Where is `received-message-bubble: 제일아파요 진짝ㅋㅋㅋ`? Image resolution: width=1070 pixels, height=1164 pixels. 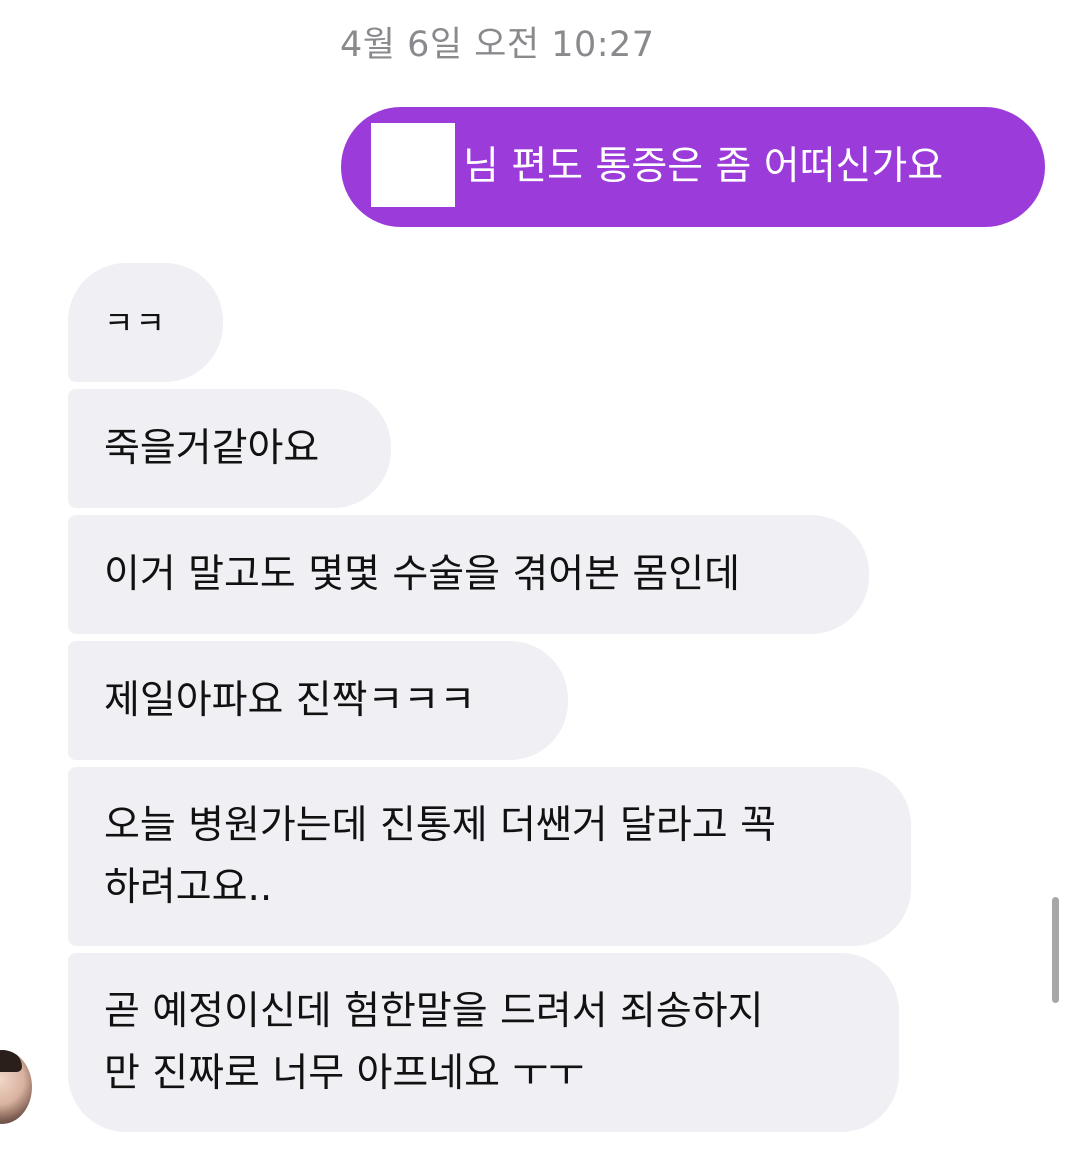 received-message-bubble: 제일아파요 진짝ㅋㅋㅋ is located at coordinates (318, 700).